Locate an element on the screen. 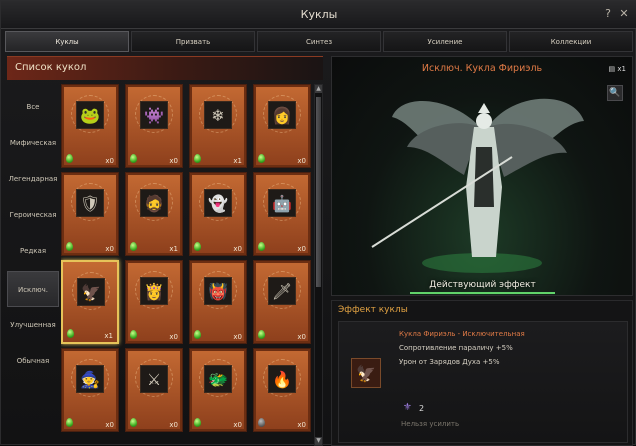 This screenshot has width=636, height=446. tab-dolls: Куклы is located at coordinates (67, 41).